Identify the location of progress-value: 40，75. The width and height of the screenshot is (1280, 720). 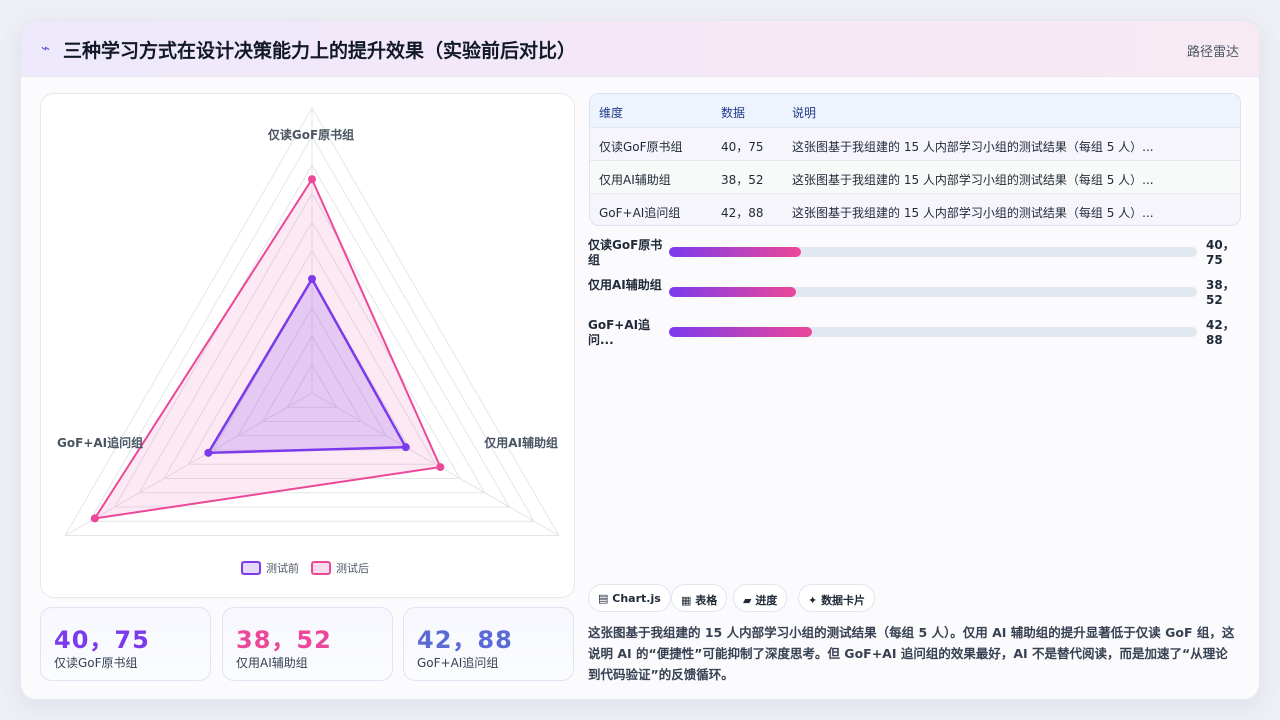
(1220, 252).